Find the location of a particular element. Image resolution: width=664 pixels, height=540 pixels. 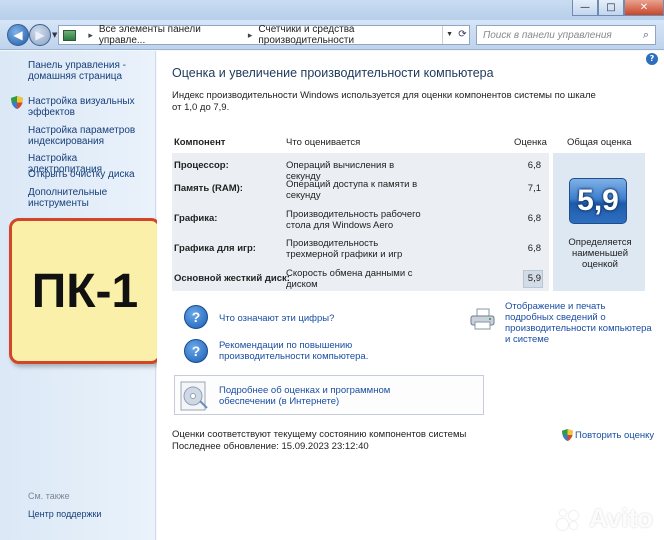

table-row-description: Операций доступа к памяти в секунду is located at coordinates (352, 190).